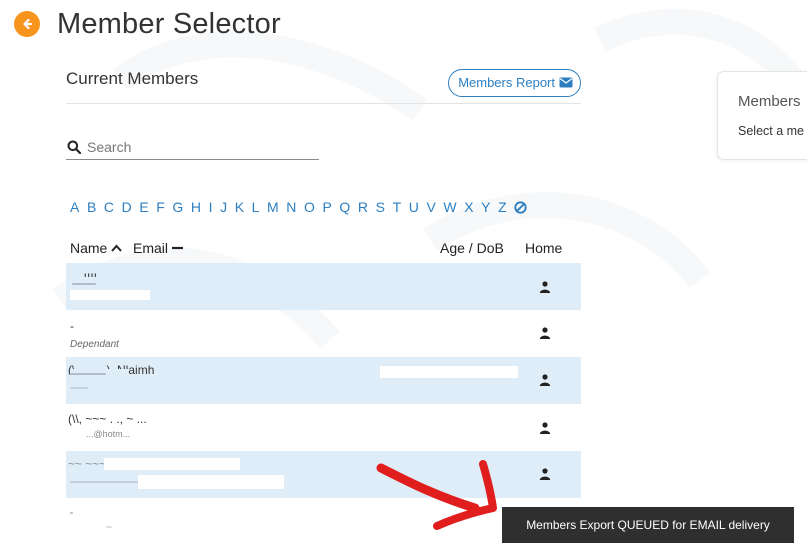 The width and height of the screenshot is (807, 543). I want to click on email-column-label: Email, so click(151, 248).